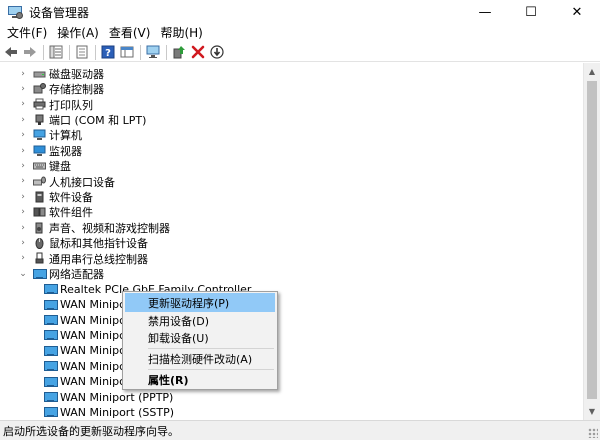  I want to click on vertical-scrollbar: ▲ ▼, so click(591, 241).